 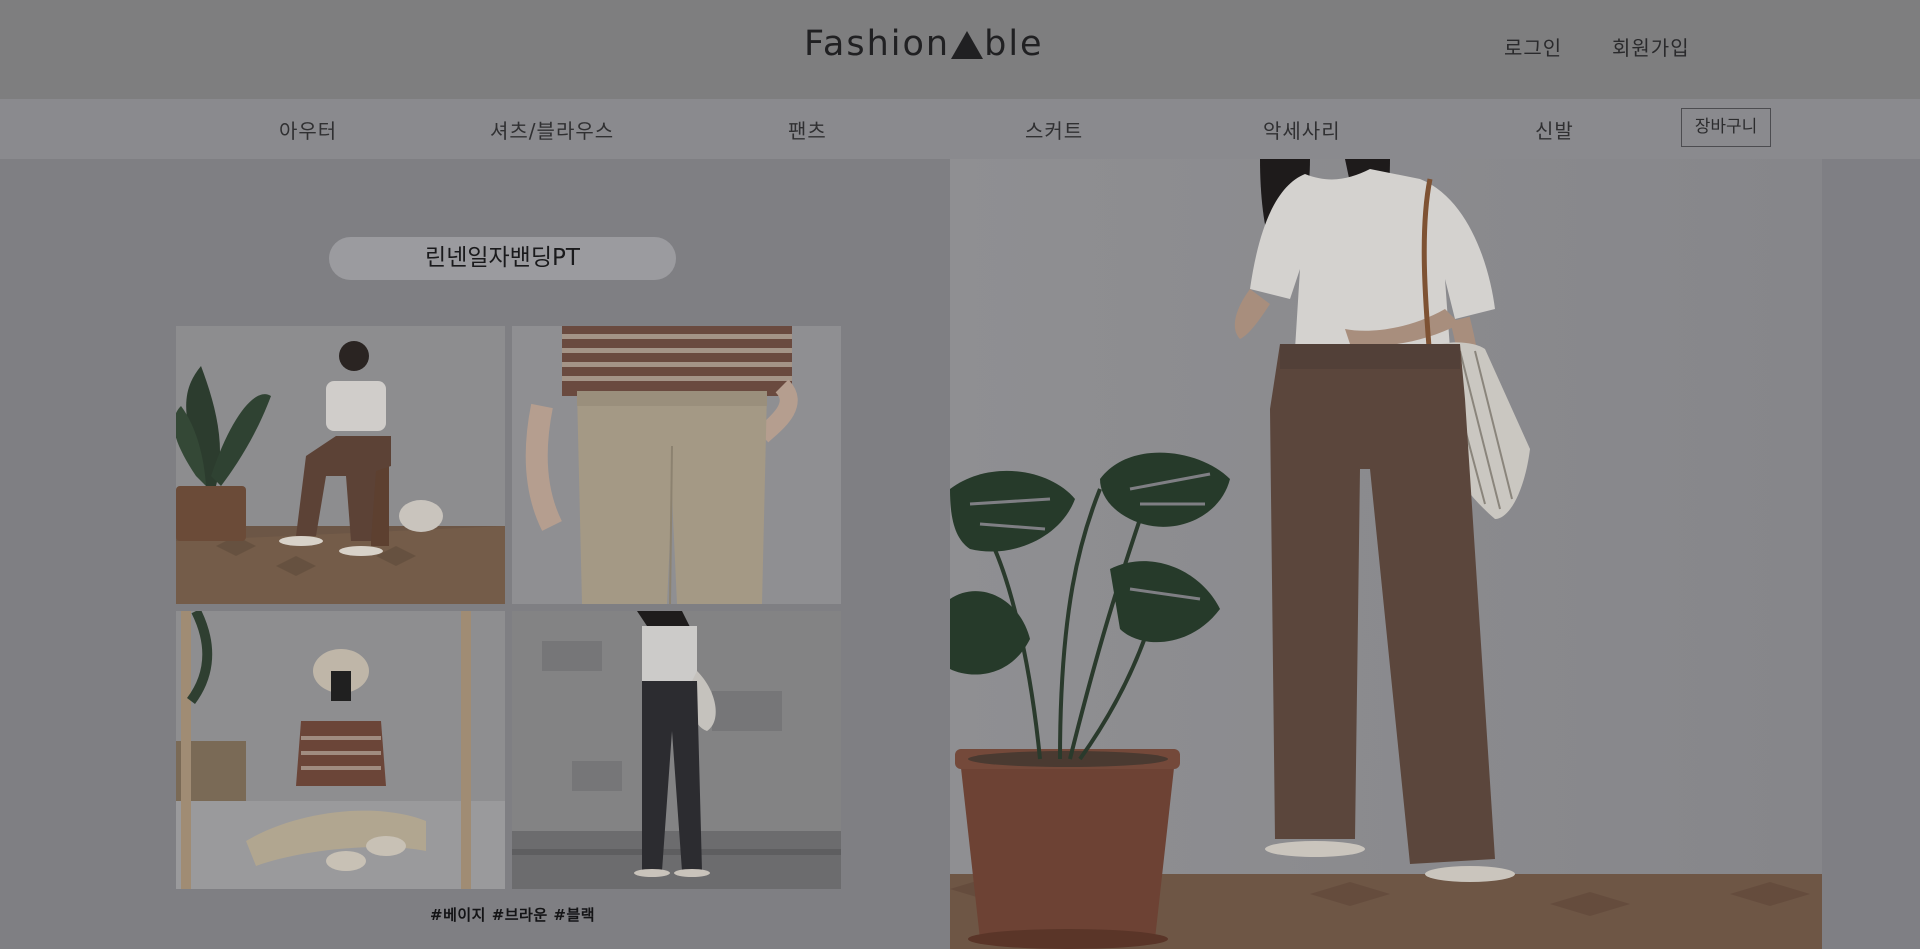 What do you see at coordinates (1651, 46) in the screenshot?
I see `signup-link: 회원가입` at bounding box center [1651, 46].